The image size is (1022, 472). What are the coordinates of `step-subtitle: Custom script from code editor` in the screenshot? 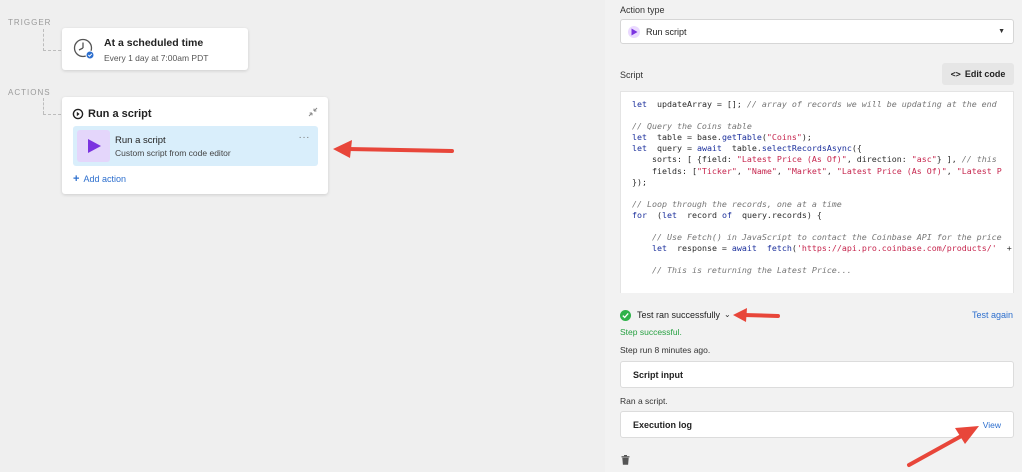 It's located at (173, 153).